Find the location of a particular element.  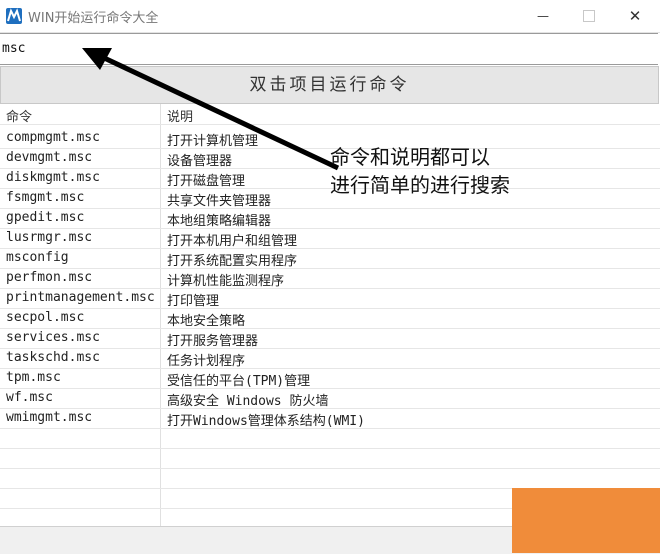

cell-command: fsmgmt.msc is located at coordinates (45, 197).